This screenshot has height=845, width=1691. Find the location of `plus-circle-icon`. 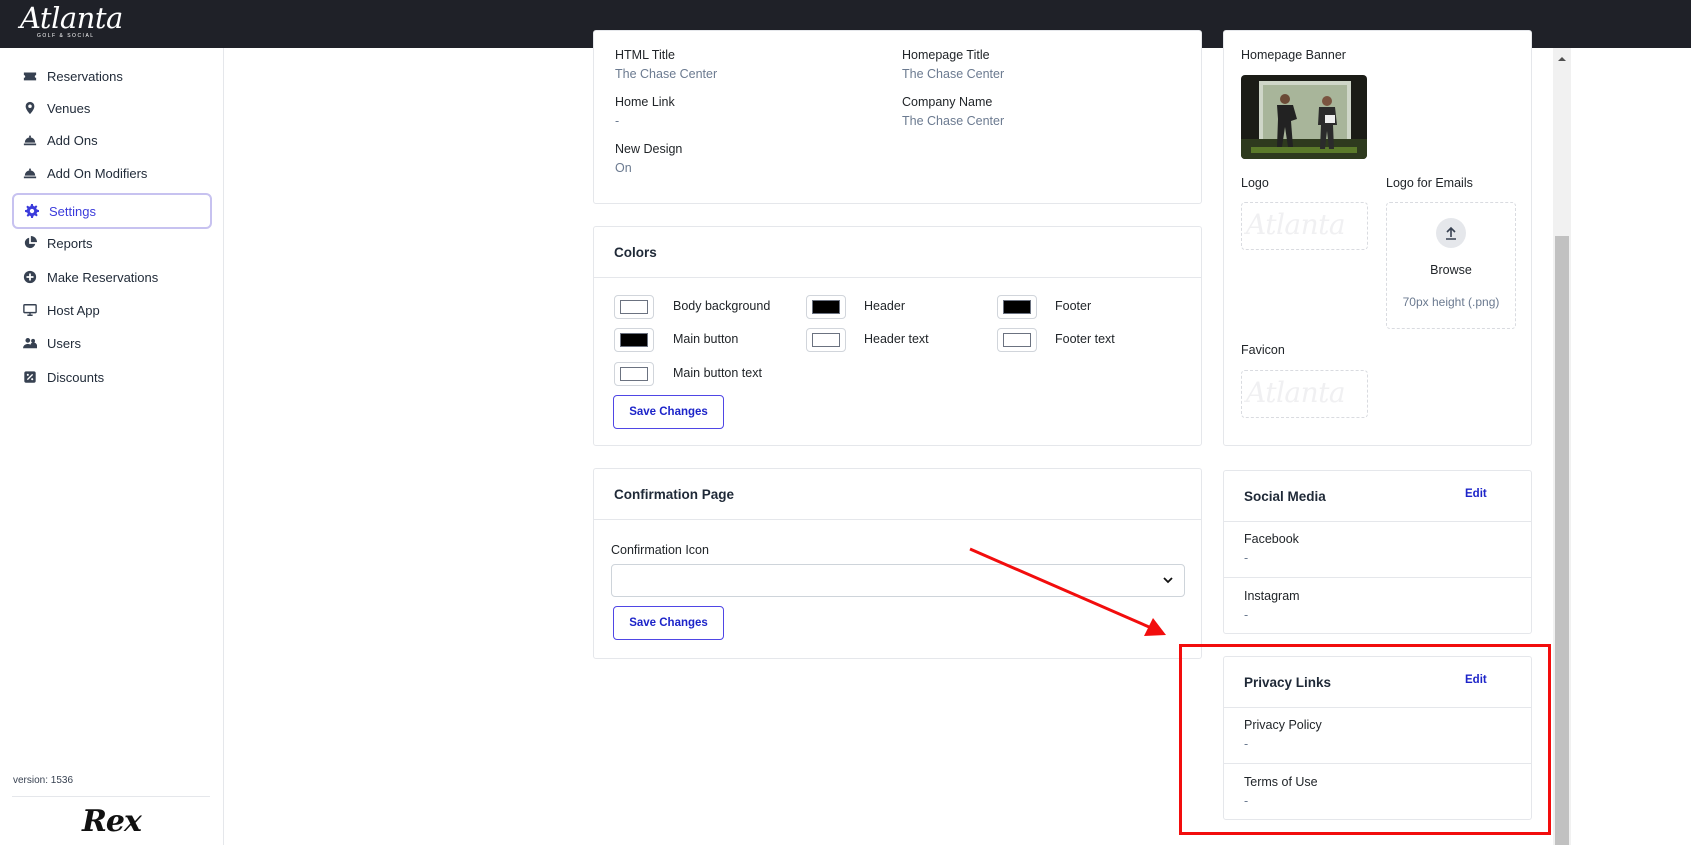

plus-circle-icon is located at coordinates (30, 277).